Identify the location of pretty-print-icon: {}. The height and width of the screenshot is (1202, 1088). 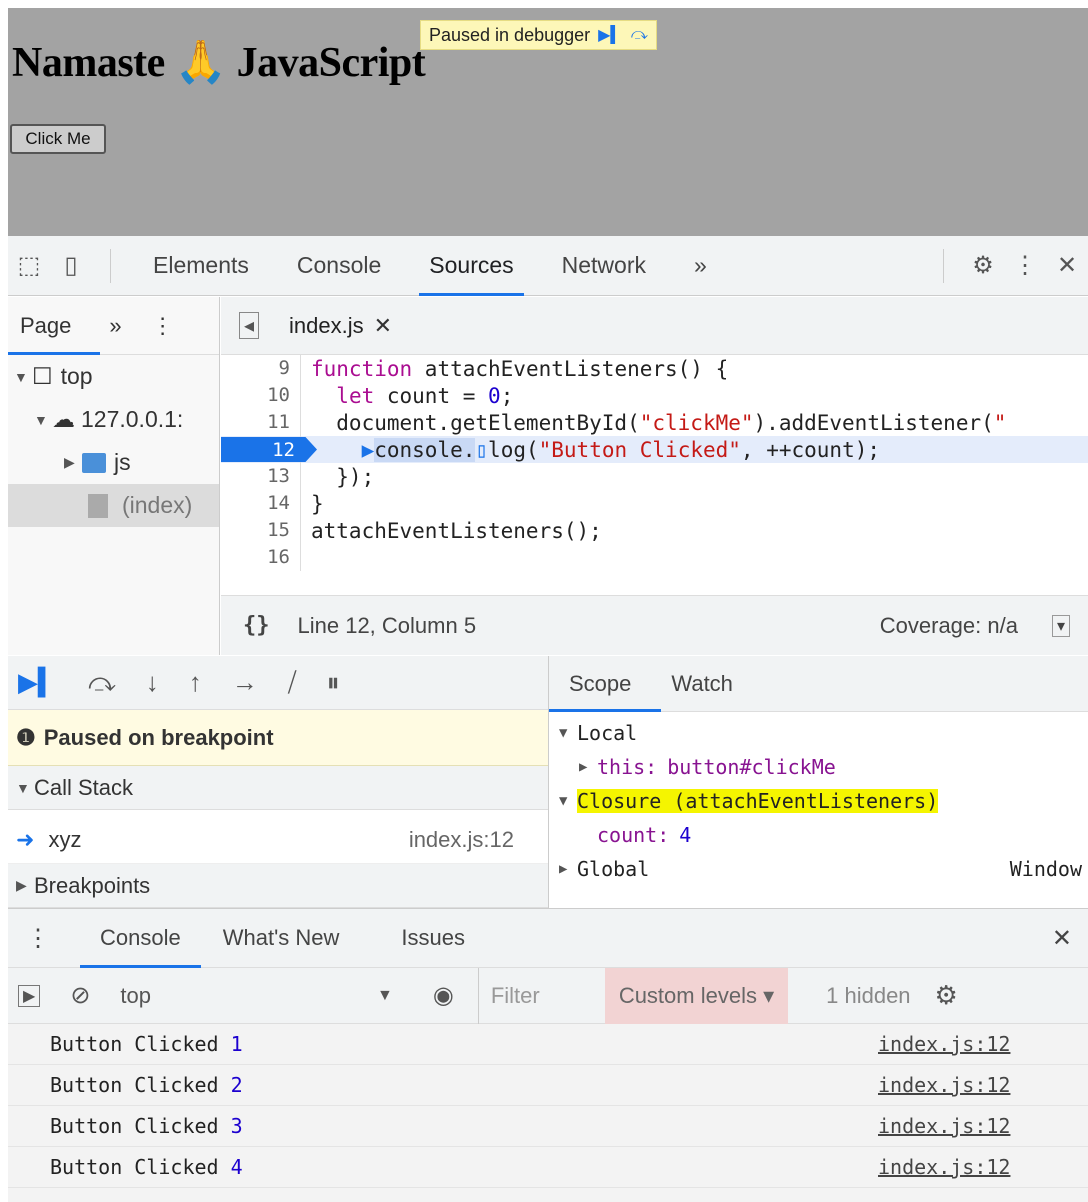
(256, 625).